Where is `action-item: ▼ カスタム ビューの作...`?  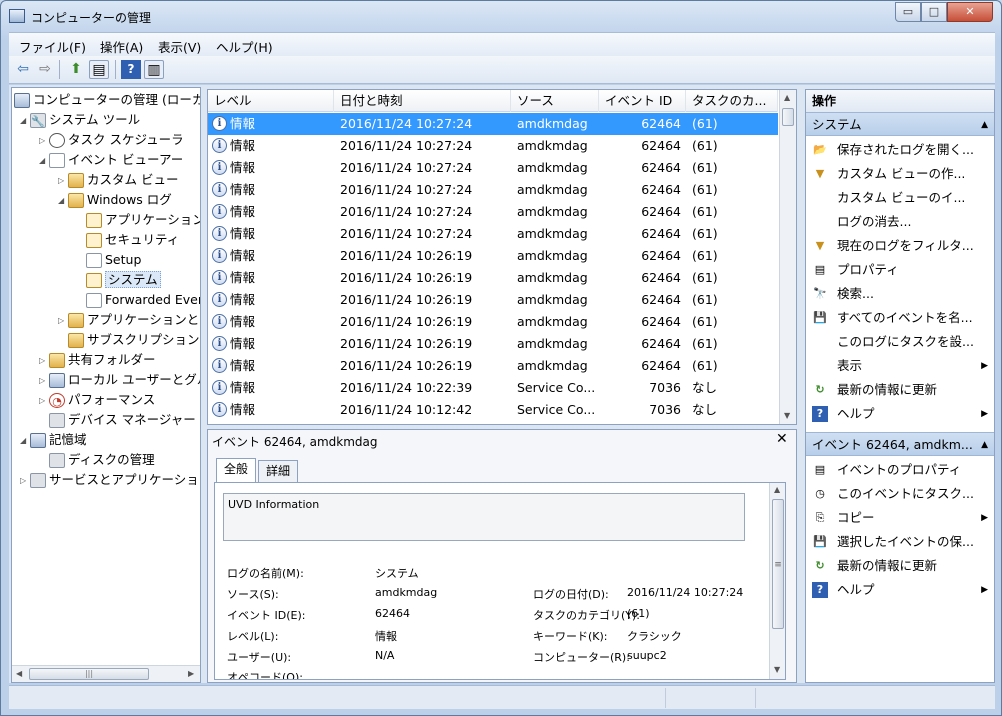
action-item: ▼ カスタム ビューの作... is located at coordinates (900, 174).